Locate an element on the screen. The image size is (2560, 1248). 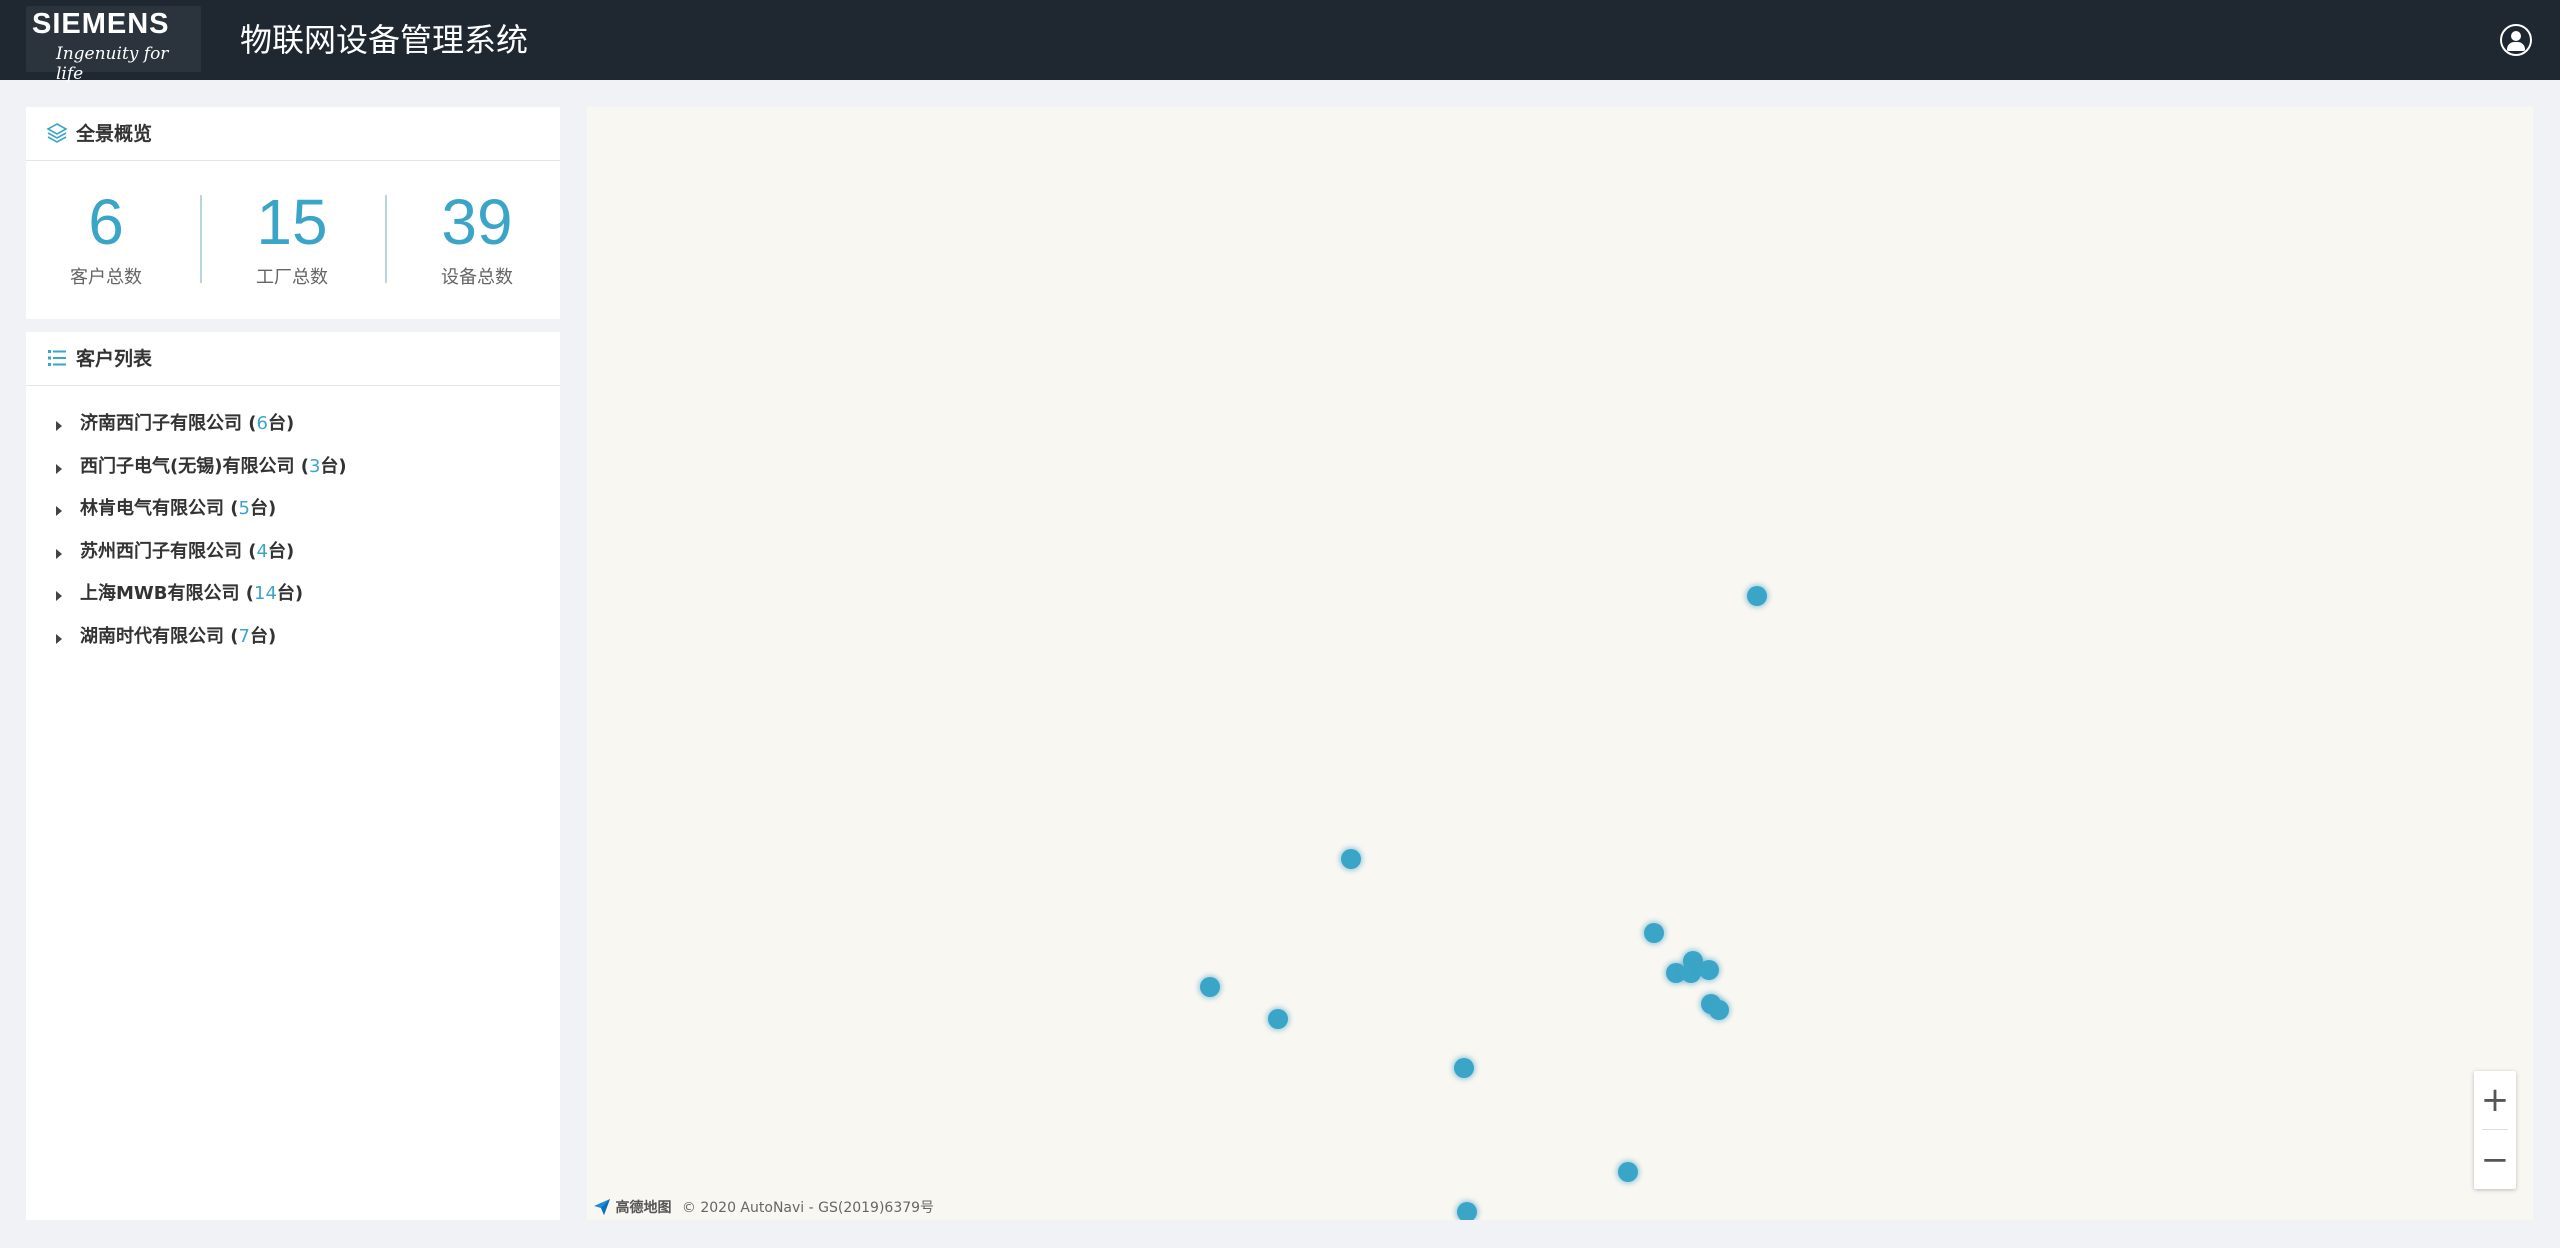
map-attribution: 高德地图 © 2020 AutoNavi - GS(2019)6379号 is located at coordinates (763, 1207).